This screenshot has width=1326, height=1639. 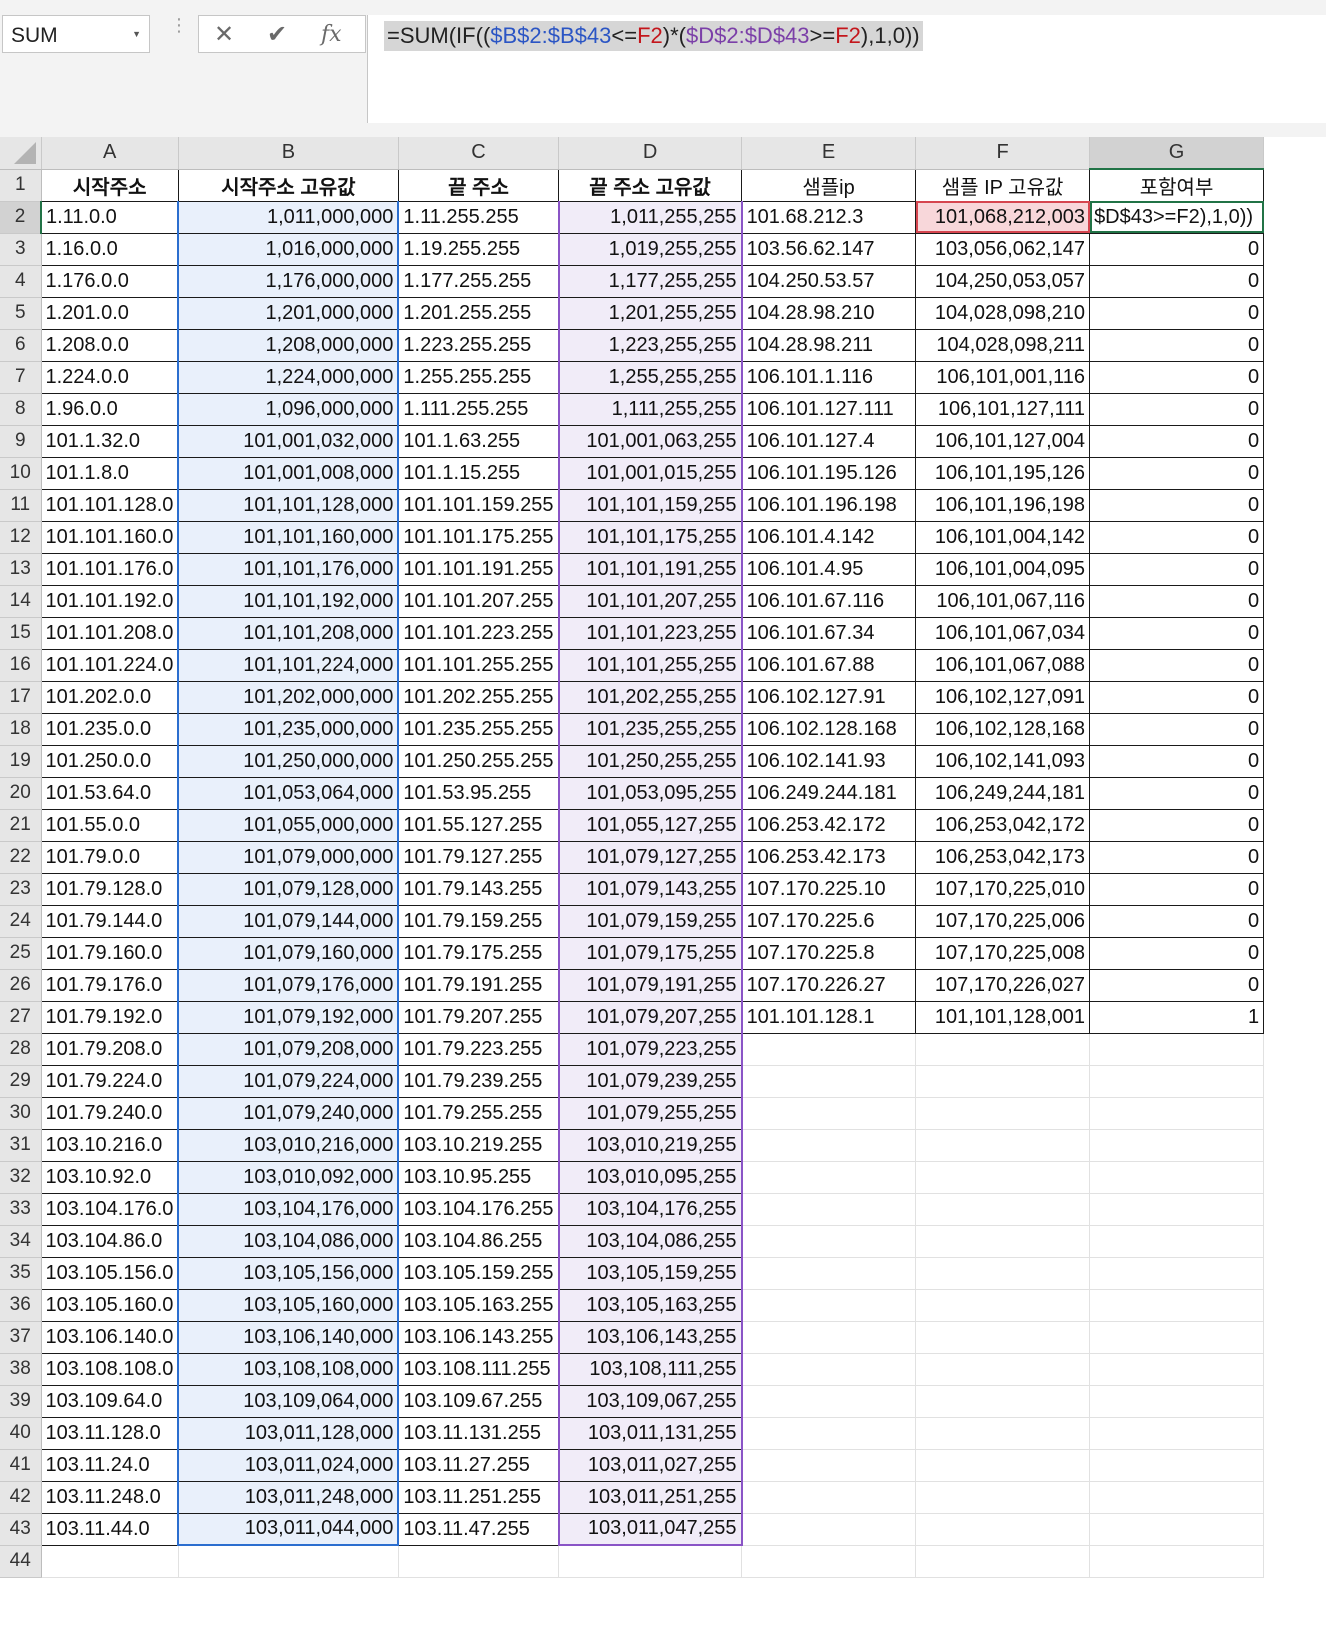 What do you see at coordinates (650, 281) in the screenshot?
I see `cell-end-unique: 1,177,255,255` at bounding box center [650, 281].